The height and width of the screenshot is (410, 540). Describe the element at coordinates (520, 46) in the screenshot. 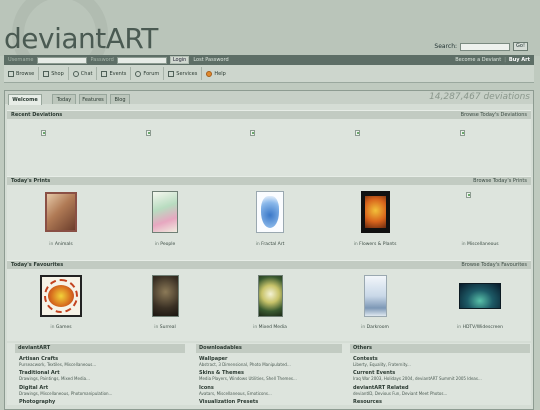

I see `search-button: Go!` at that location.